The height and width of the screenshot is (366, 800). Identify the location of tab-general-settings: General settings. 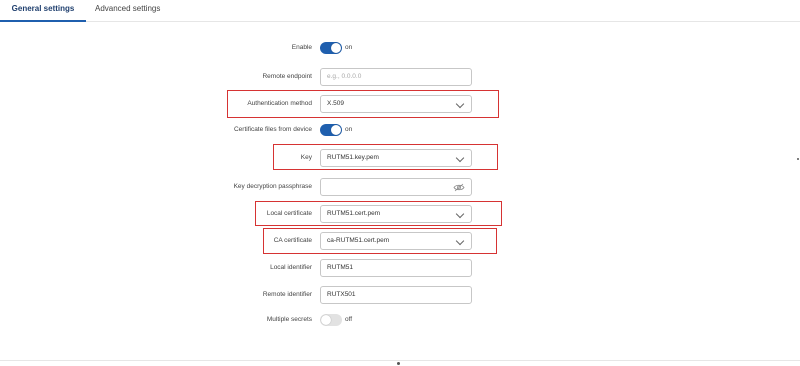
(43, 13).